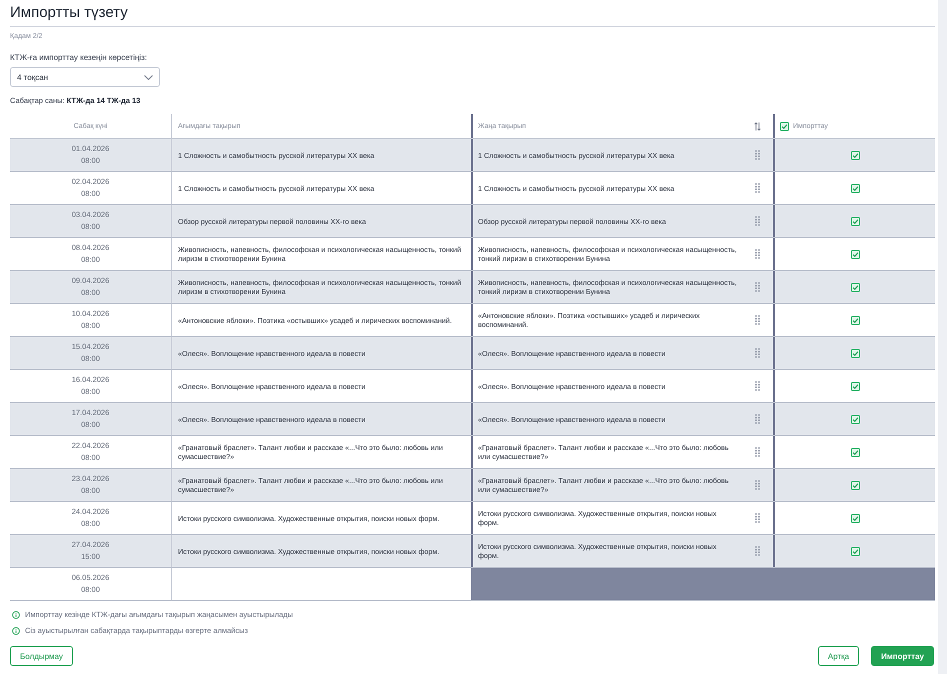  I want to click on period-dropdown: 4 тоқсан, so click(85, 77).